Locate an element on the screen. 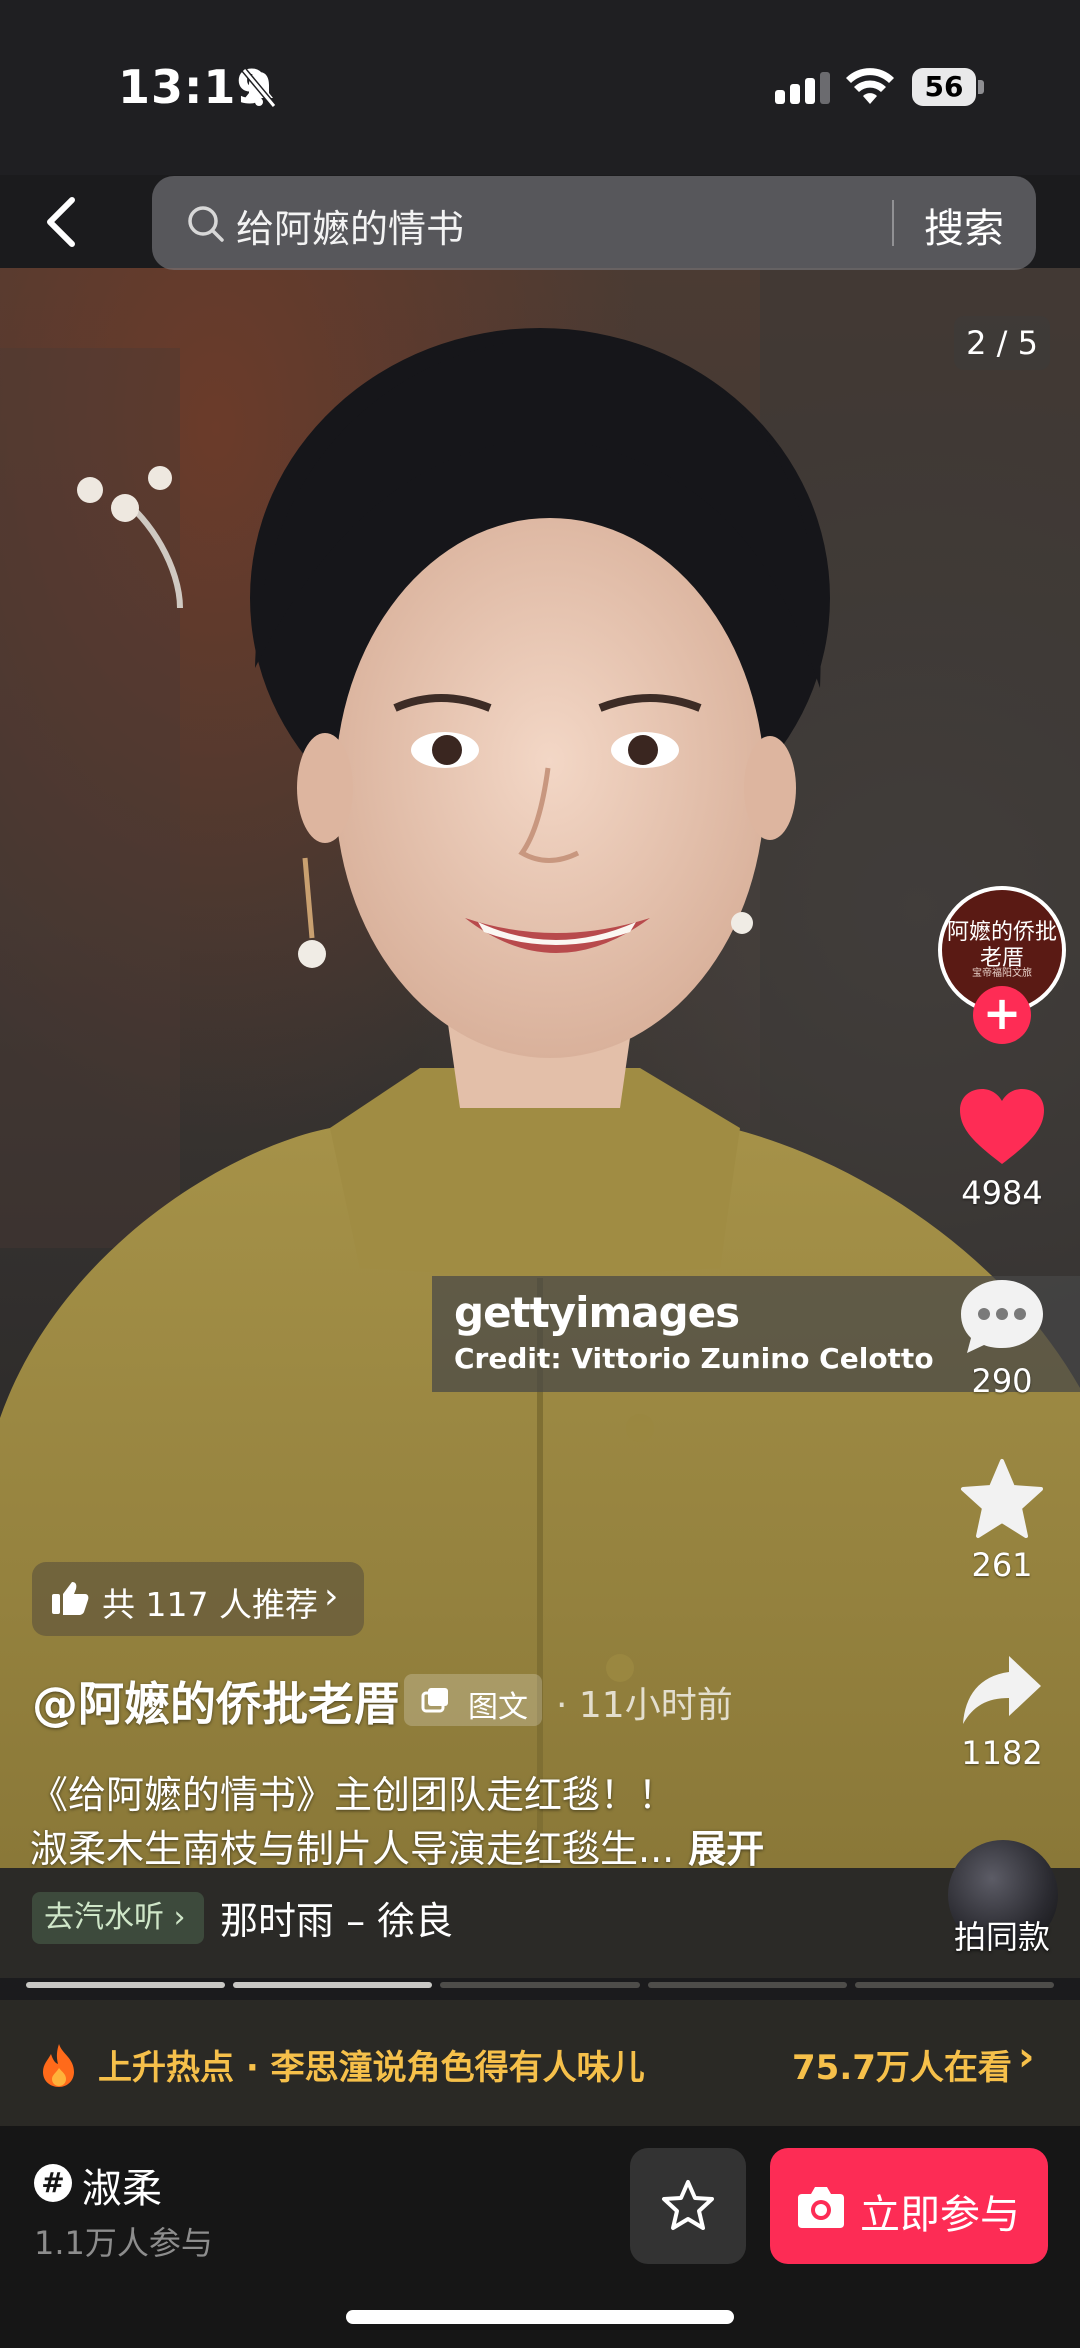  join-button: 立即参与 is located at coordinates (909, 2206).